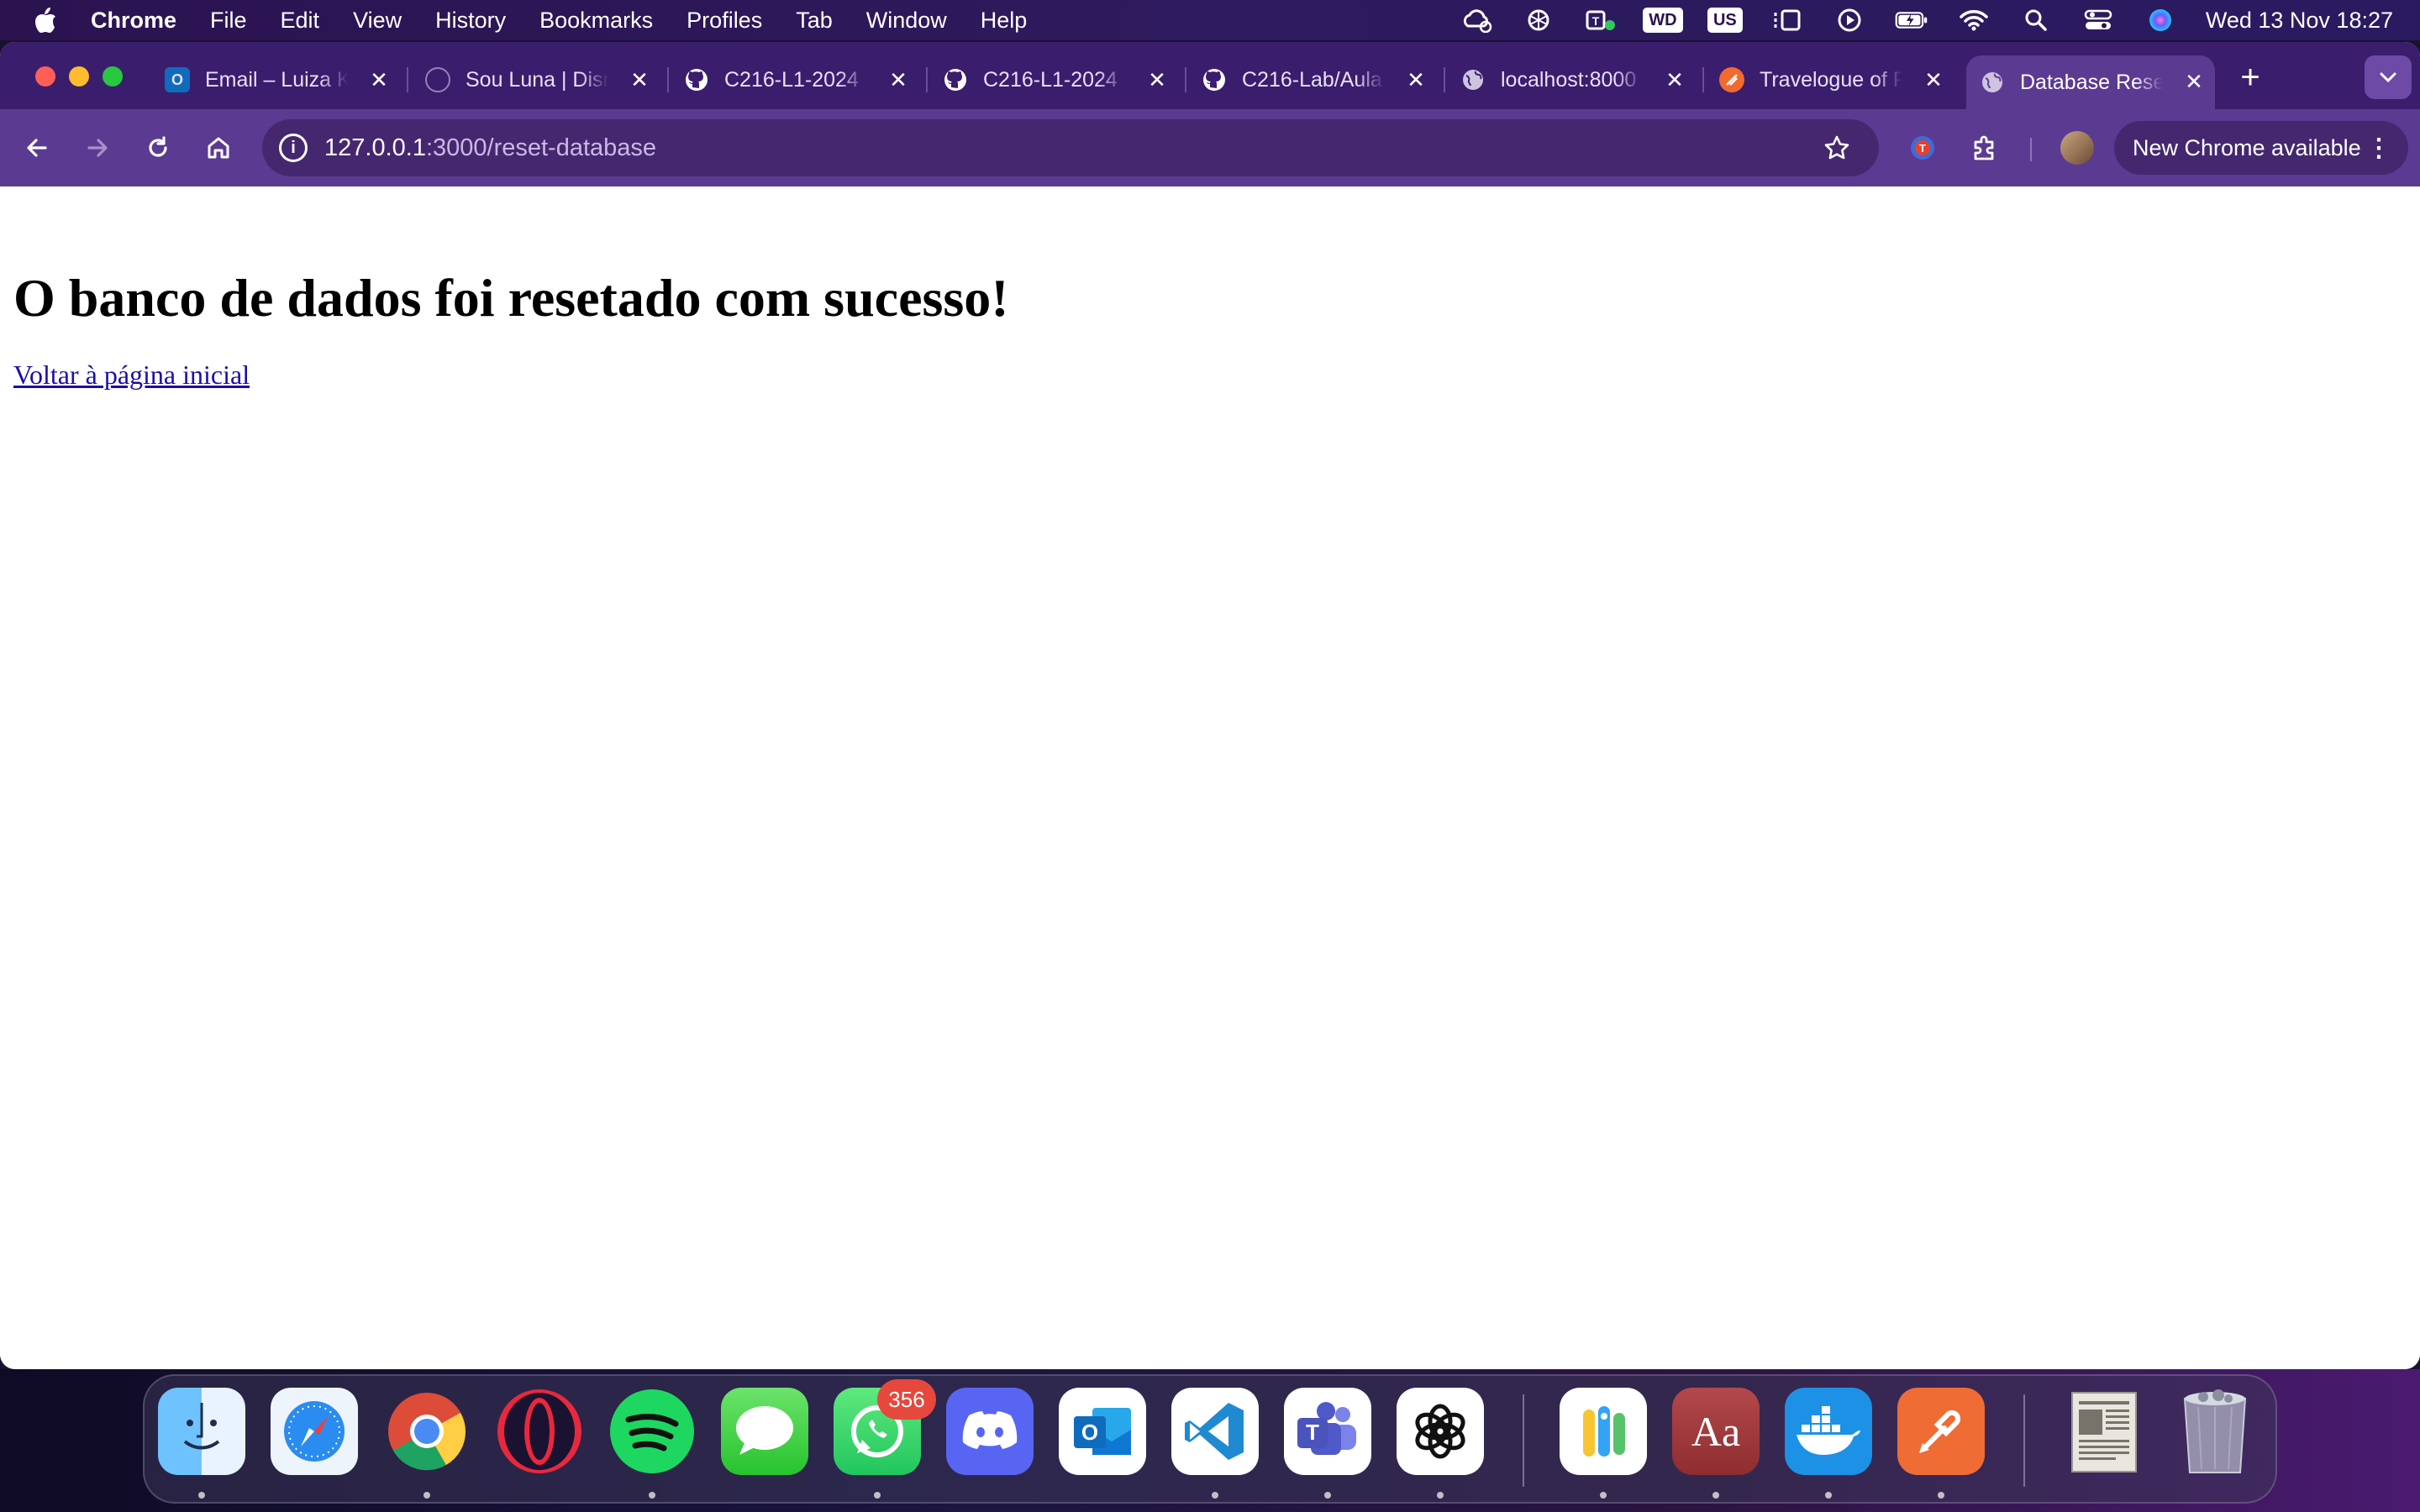 The width and height of the screenshot is (2420, 1512). Describe the element at coordinates (113, 76) in the screenshot. I see `fullscreen-window-button` at that location.